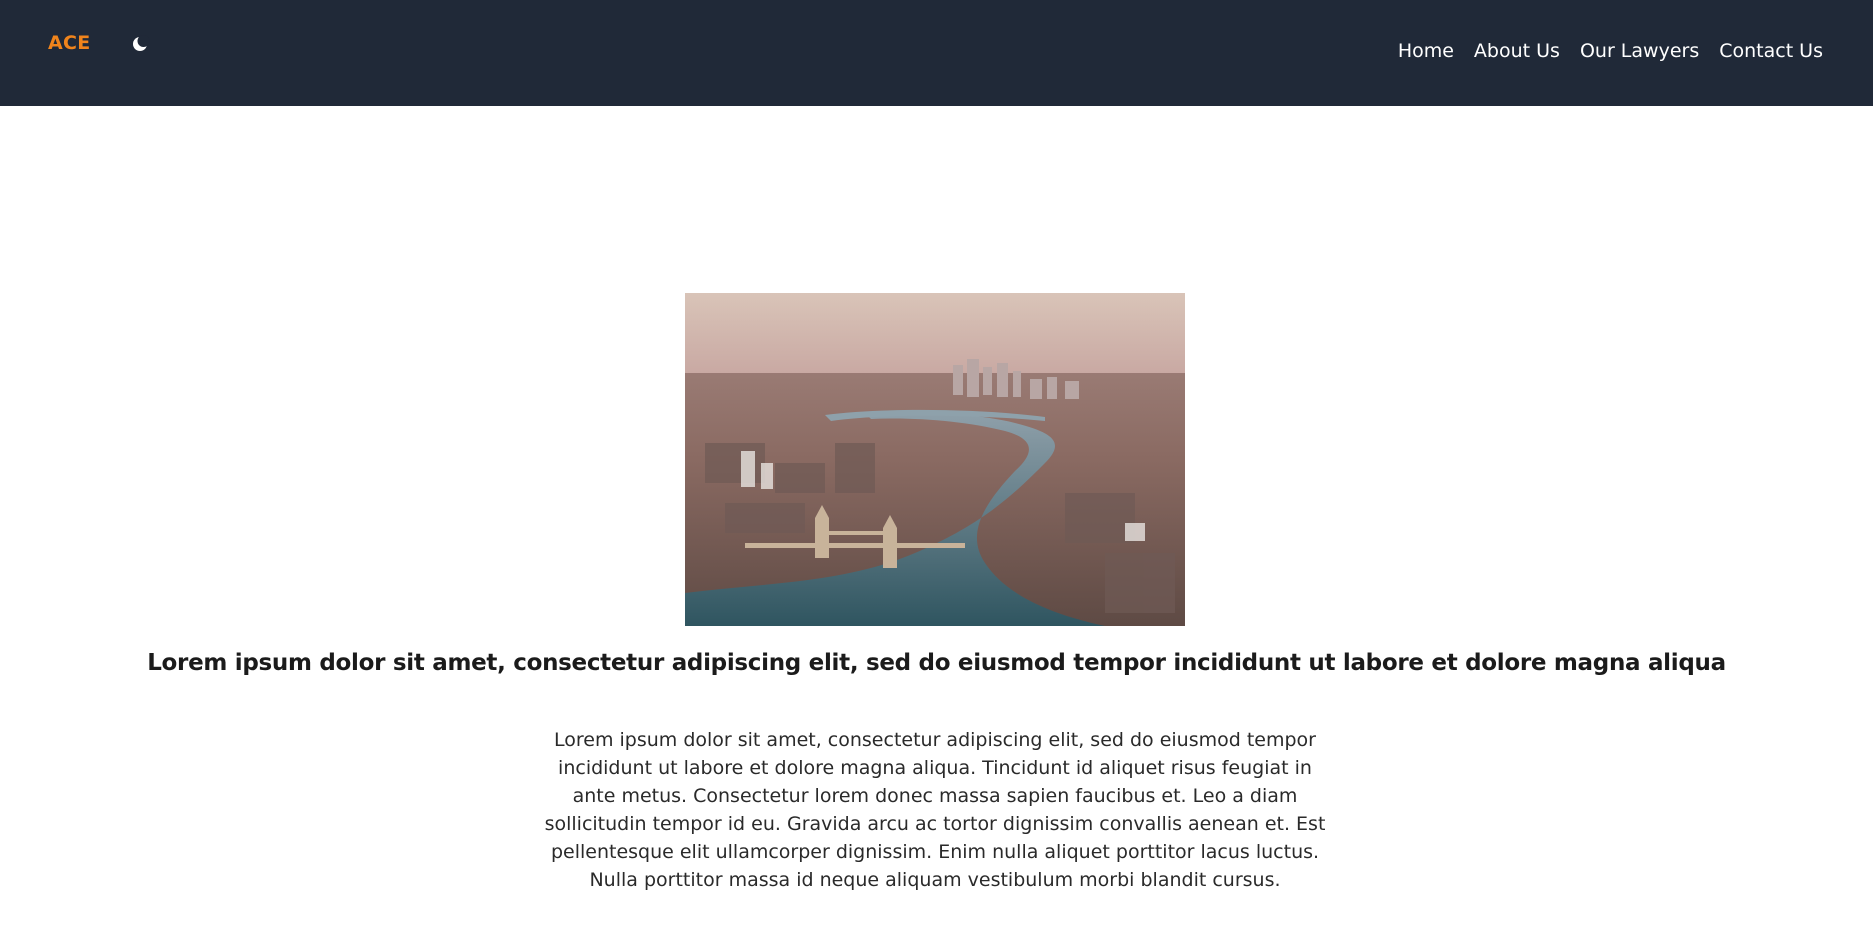  I want to click on nav-link-contact-us: Contact Us, so click(1771, 51).